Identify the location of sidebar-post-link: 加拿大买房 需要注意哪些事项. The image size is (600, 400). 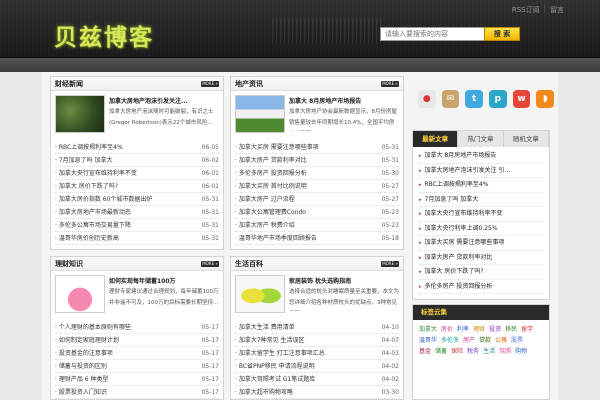
(481, 243).